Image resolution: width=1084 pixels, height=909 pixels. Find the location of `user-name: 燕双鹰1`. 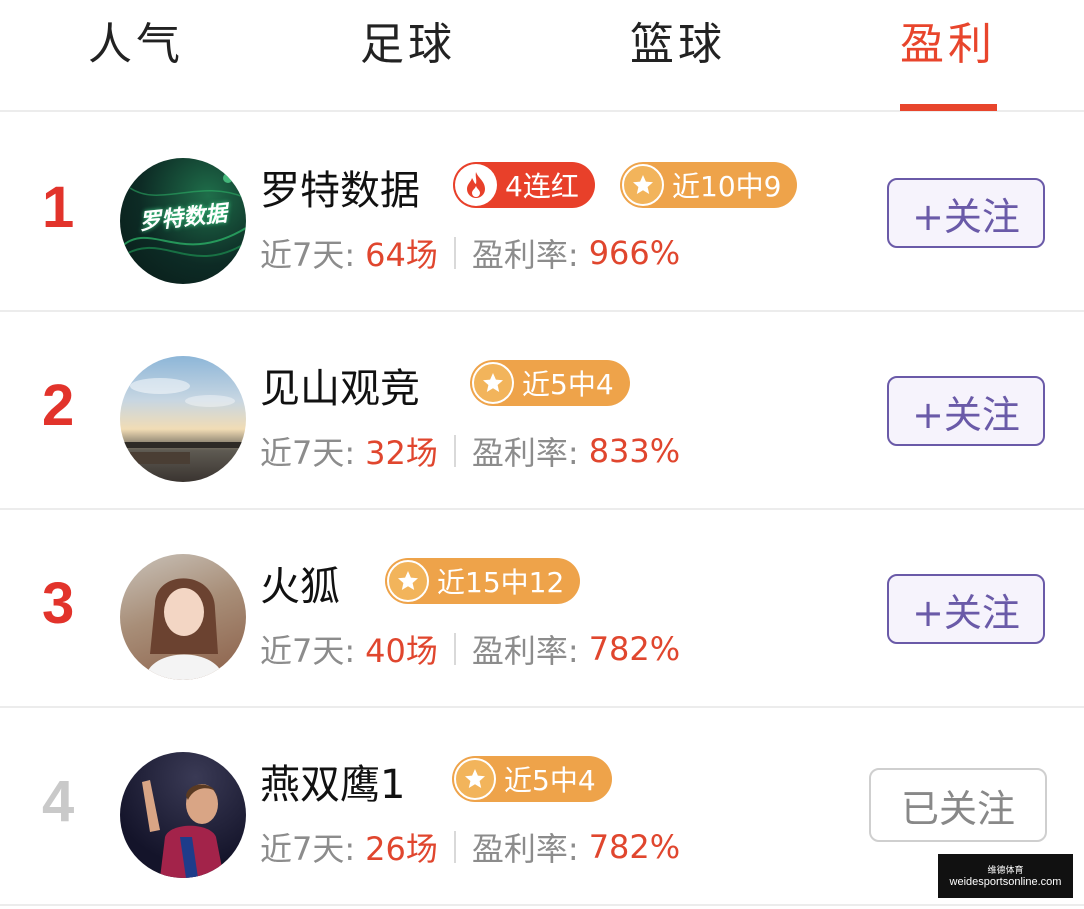

user-name: 燕双鹰1 is located at coordinates (332, 781).